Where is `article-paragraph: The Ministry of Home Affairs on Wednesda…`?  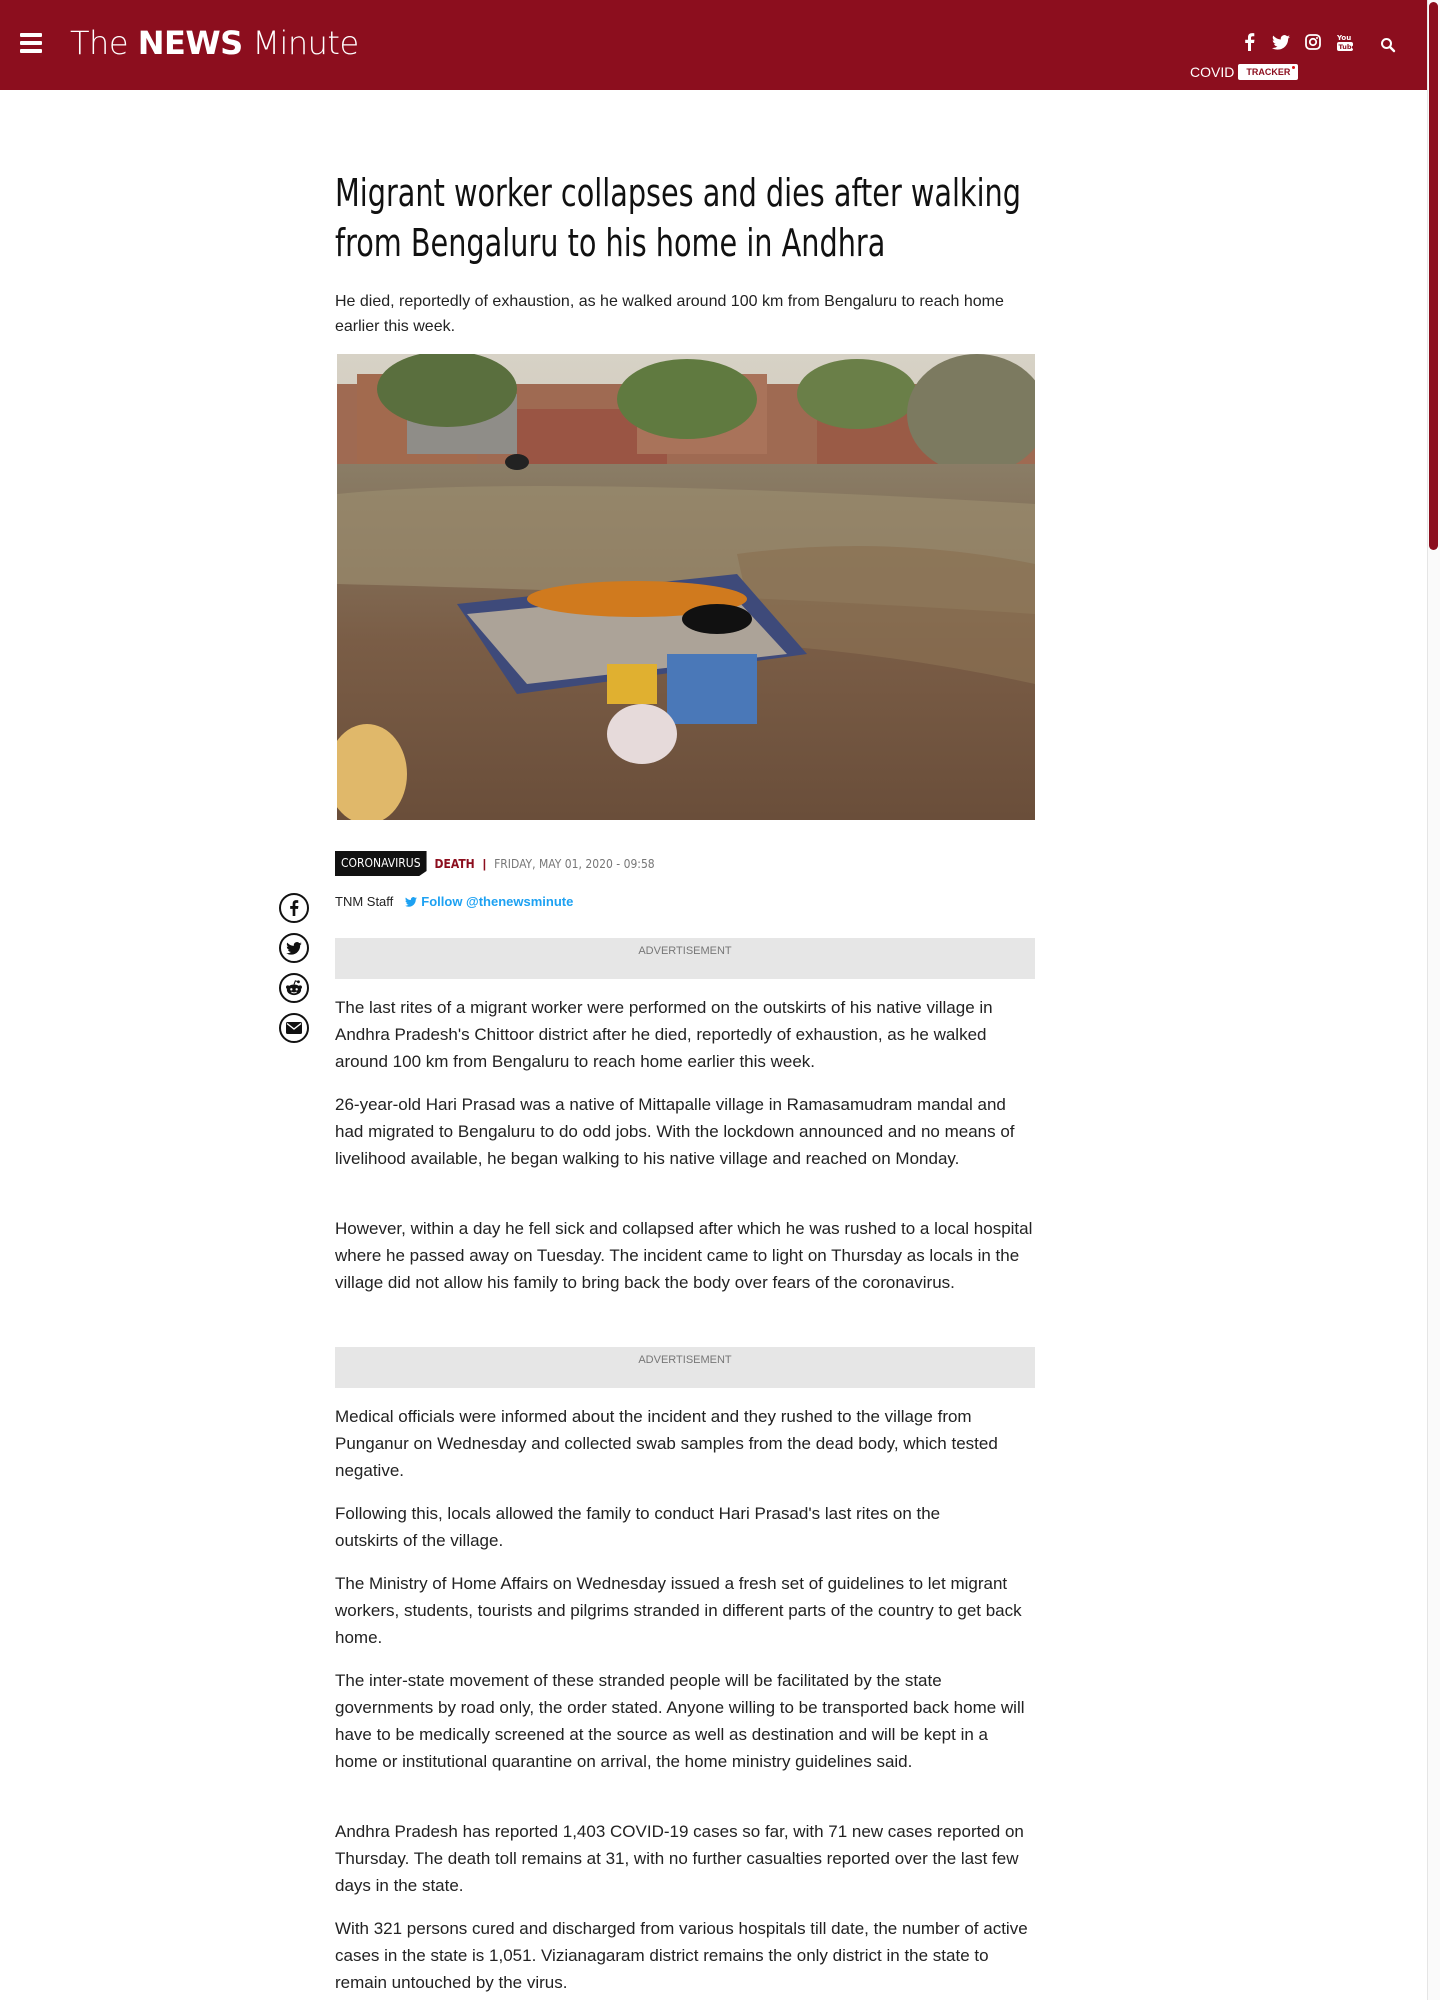
article-paragraph: The Ministry of Home Affairs on Wednesda… is located at coordinates (678, 1610).